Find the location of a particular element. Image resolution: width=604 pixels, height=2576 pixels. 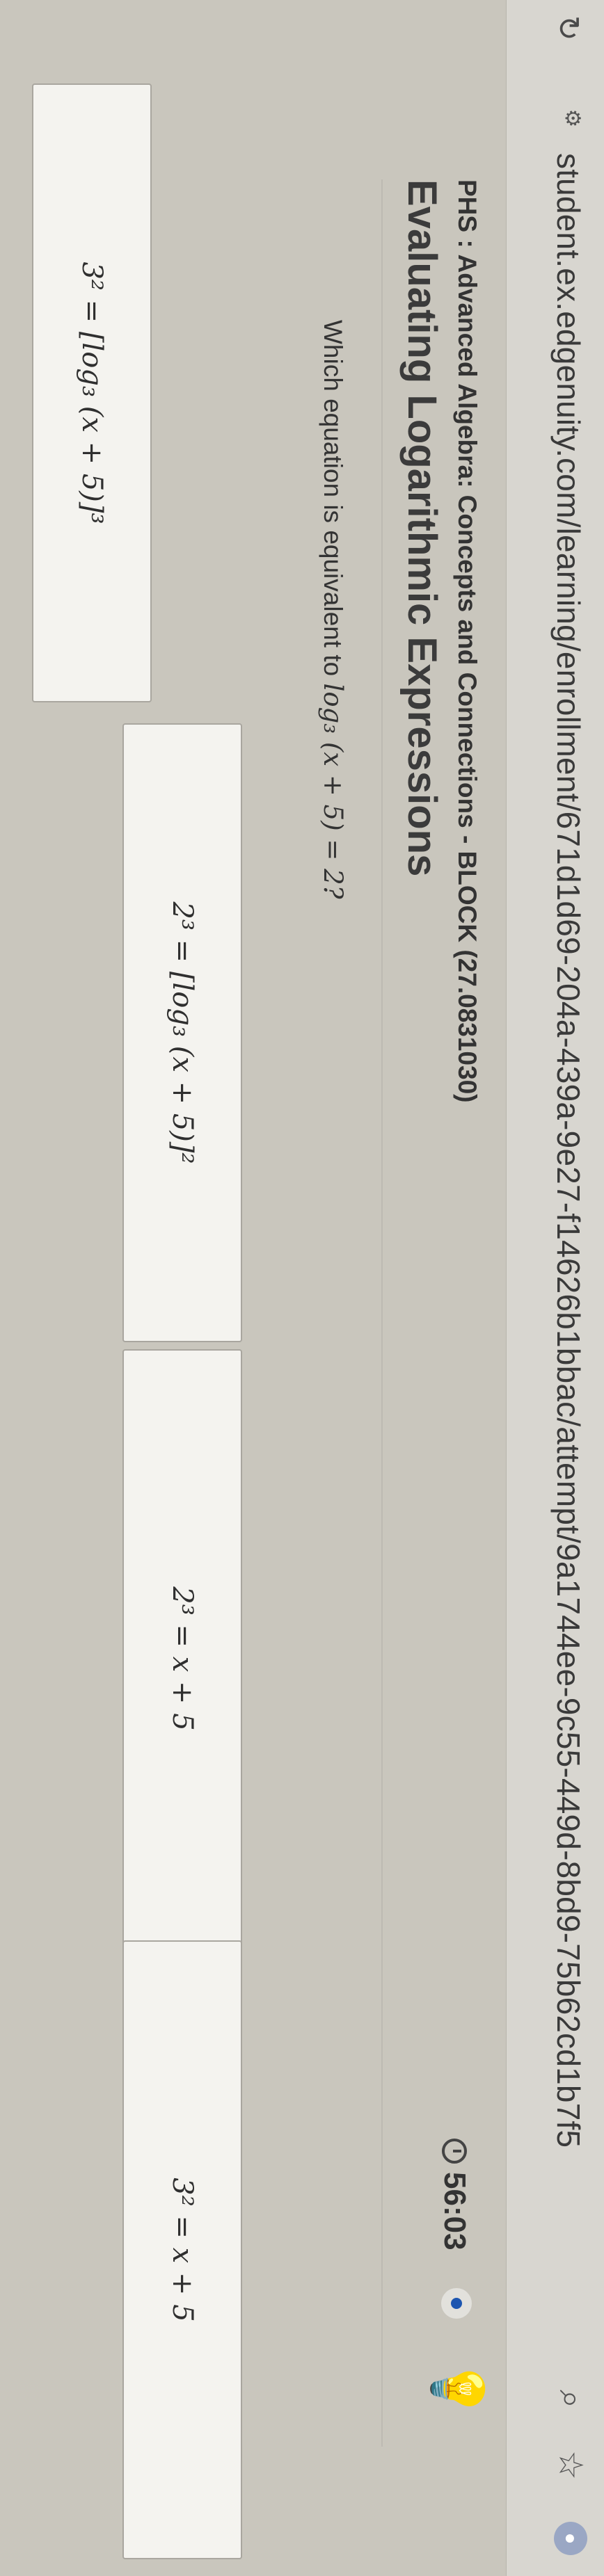

timer: 56:03 is located at coordinates (454, 2195).